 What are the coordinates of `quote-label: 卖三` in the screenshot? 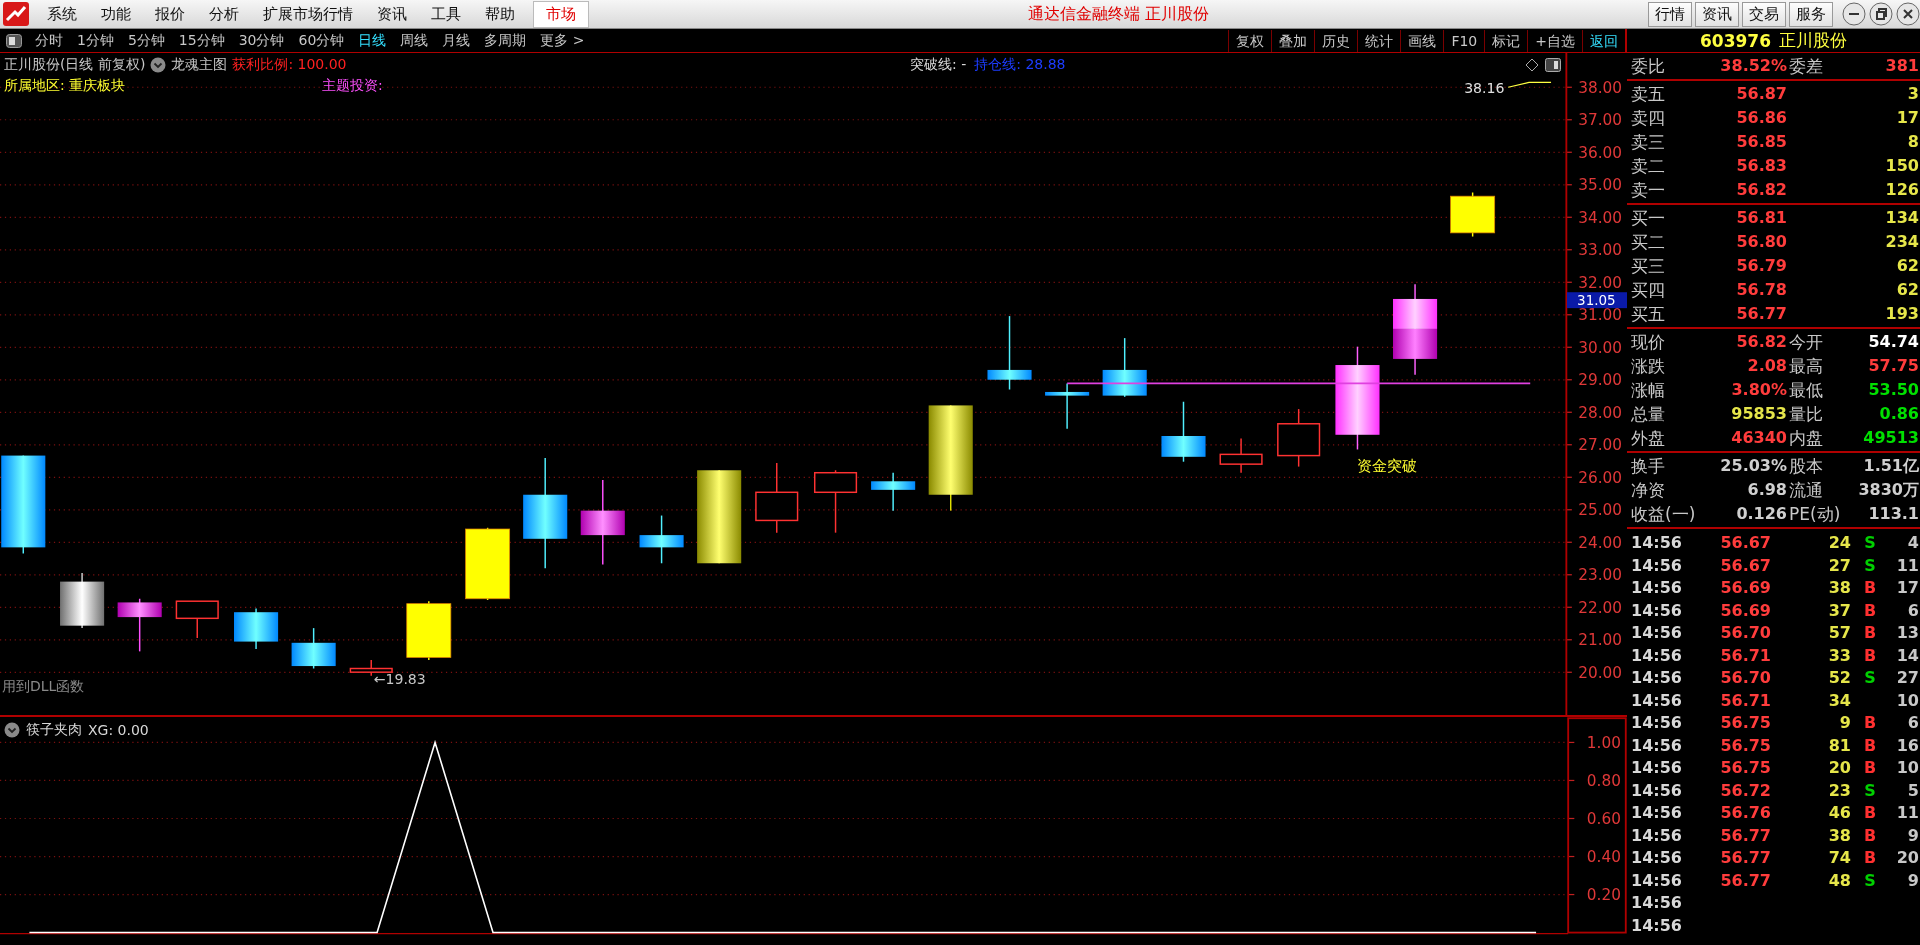 It's located at (1648, 142).